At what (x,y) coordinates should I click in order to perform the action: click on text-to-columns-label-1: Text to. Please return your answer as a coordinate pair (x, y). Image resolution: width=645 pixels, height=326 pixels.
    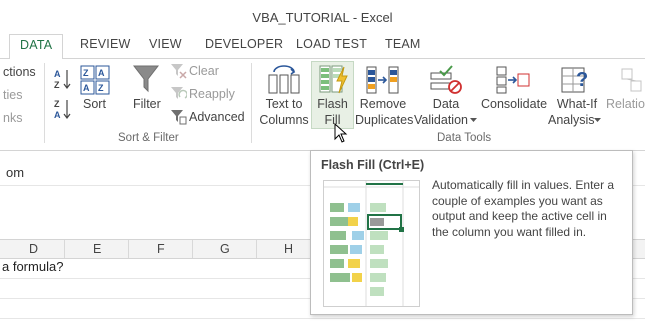
    Looking at the image, I should click on (284, 104).